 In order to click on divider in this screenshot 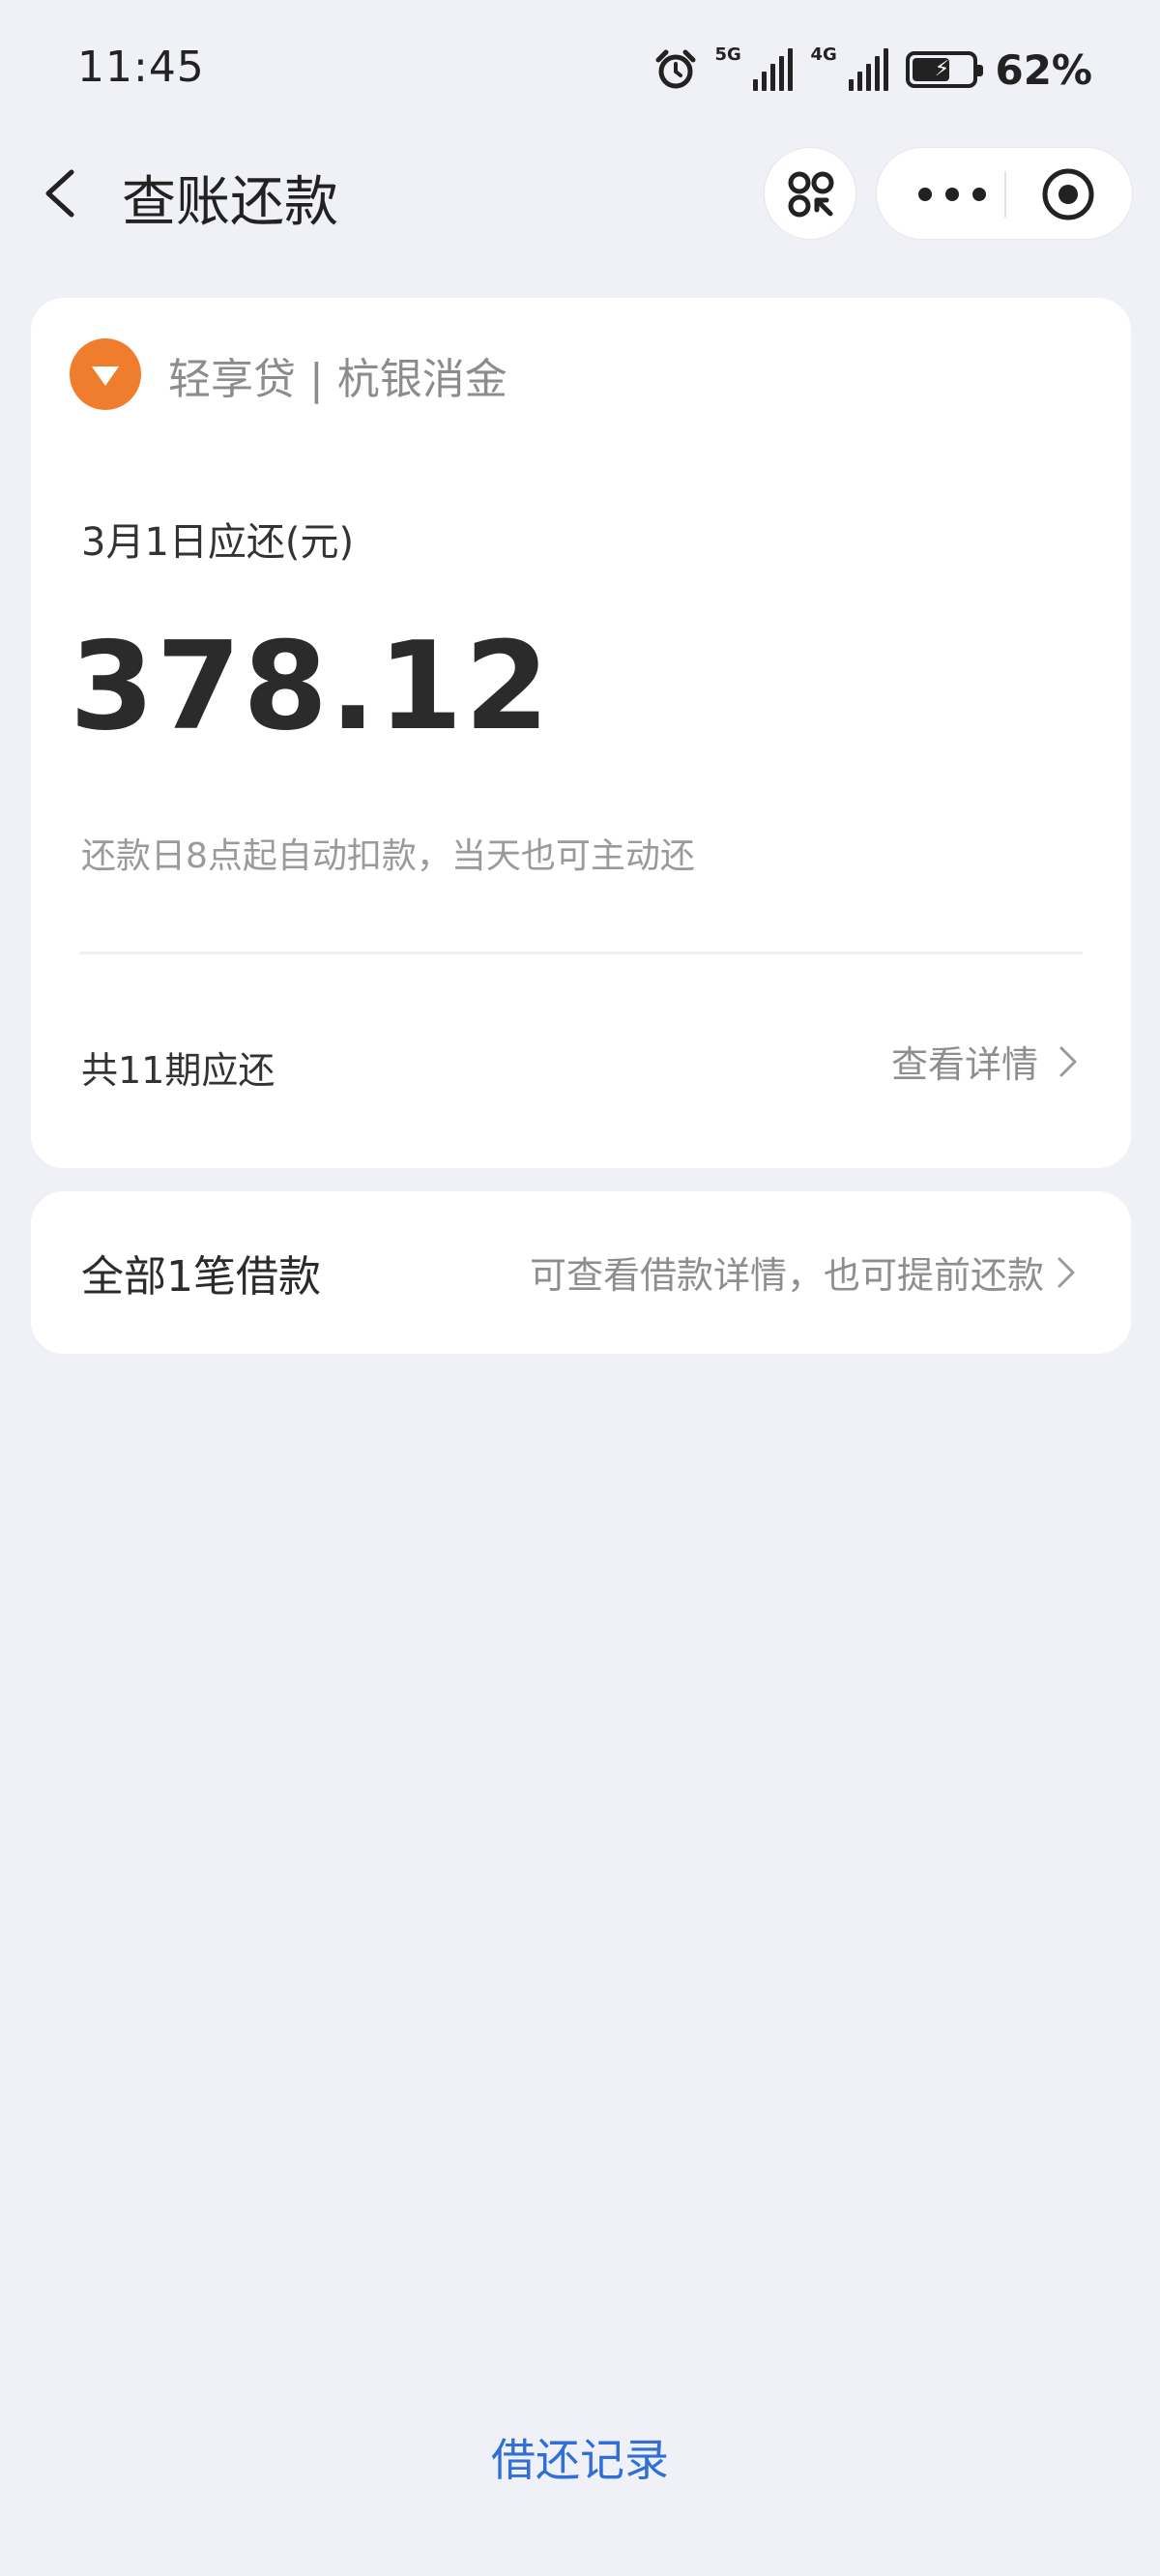, I will do `click(581, 952)`.